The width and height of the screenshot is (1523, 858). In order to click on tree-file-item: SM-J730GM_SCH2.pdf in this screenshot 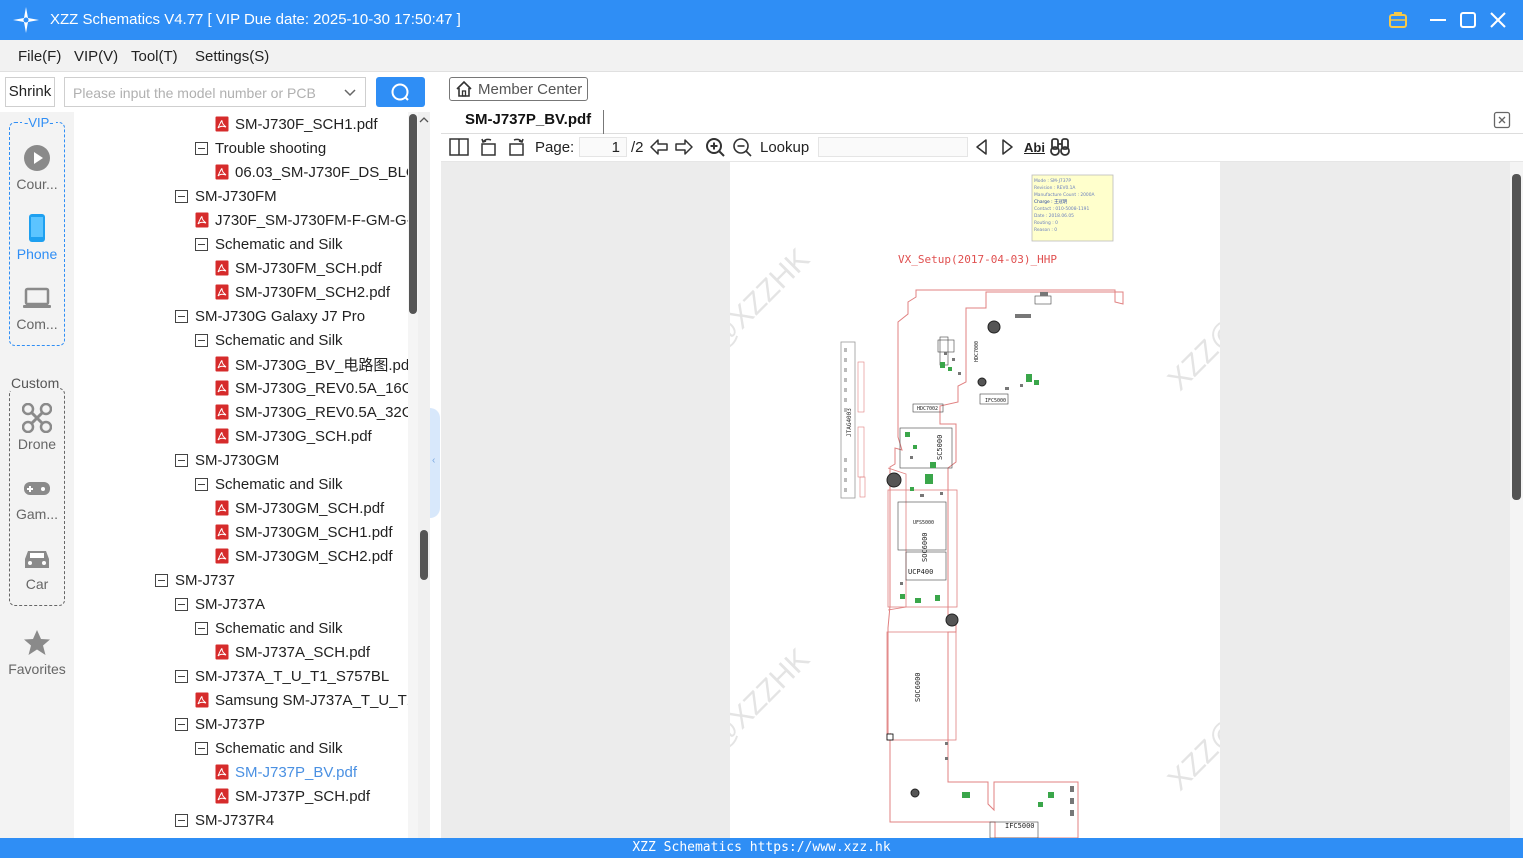, I will do `click(304, 556)`.